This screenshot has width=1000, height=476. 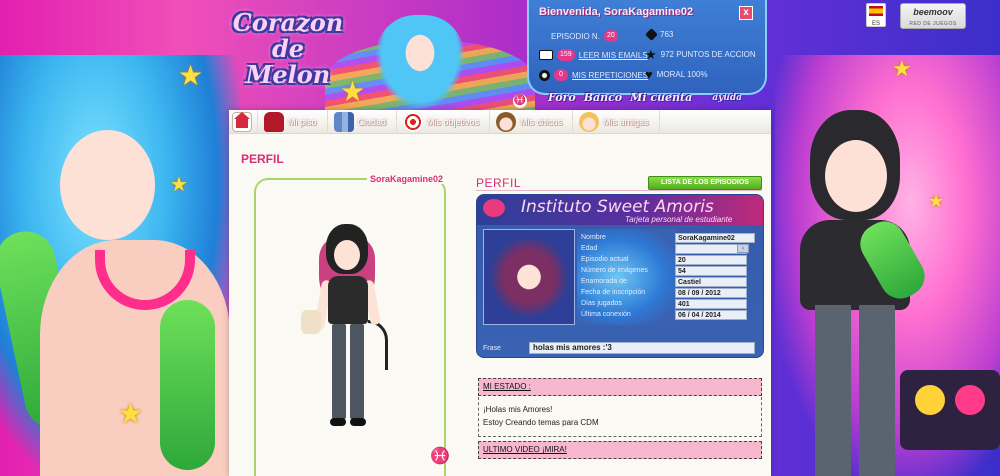 I want to click on nav-home, so click(x=243, y=122).